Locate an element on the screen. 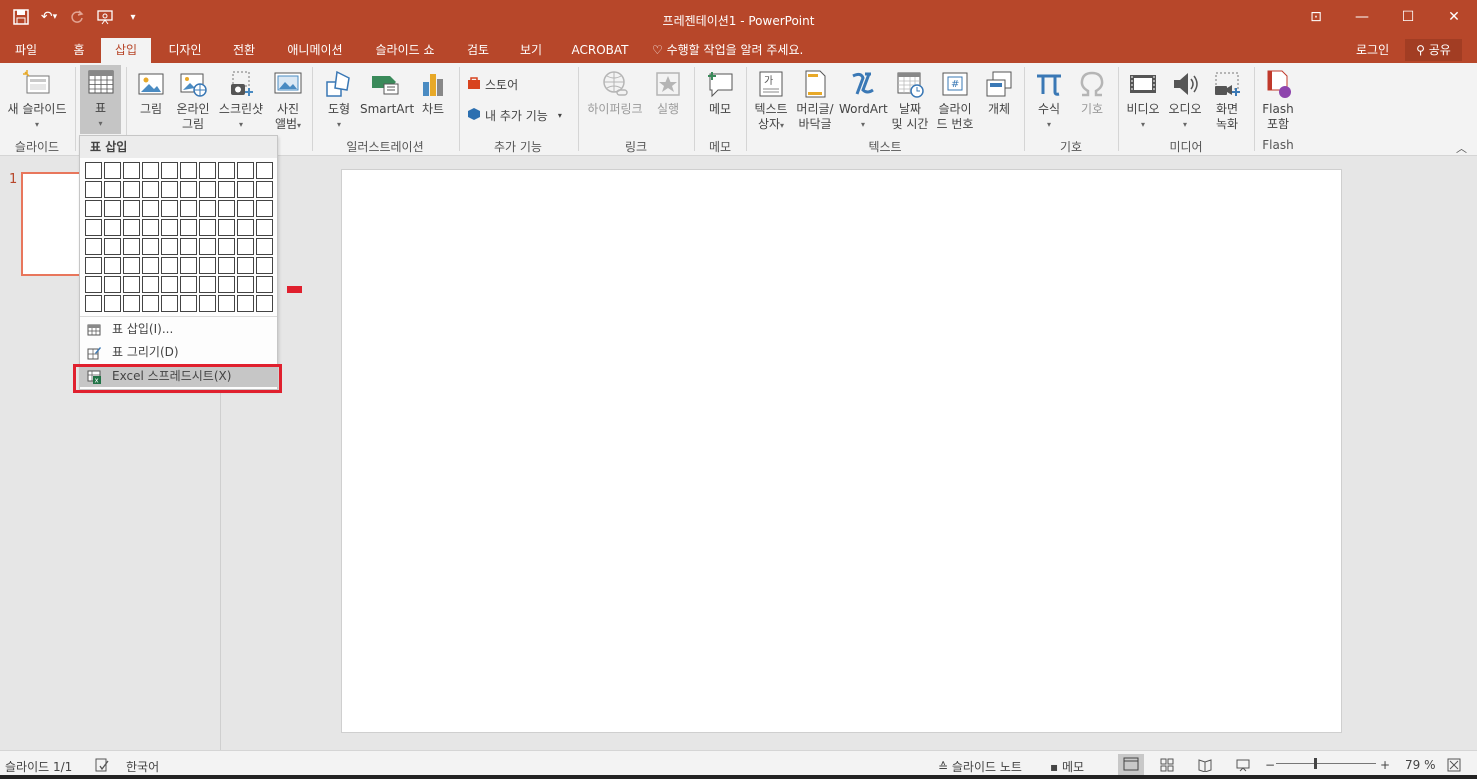  minimize-icon: — is located at coordinates (1362, 17).